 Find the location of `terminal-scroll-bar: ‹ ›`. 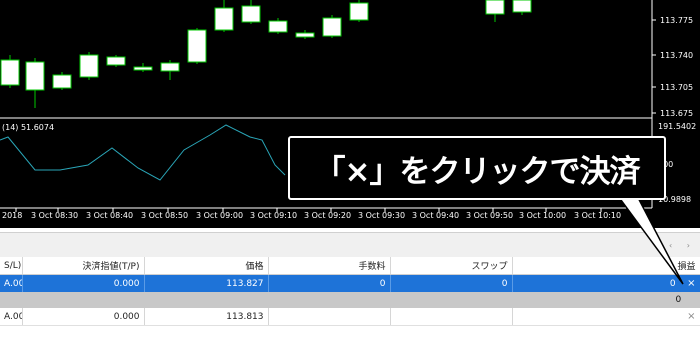

terminal-scroll-bar: ‹ › is located at coordinates (350, 244).